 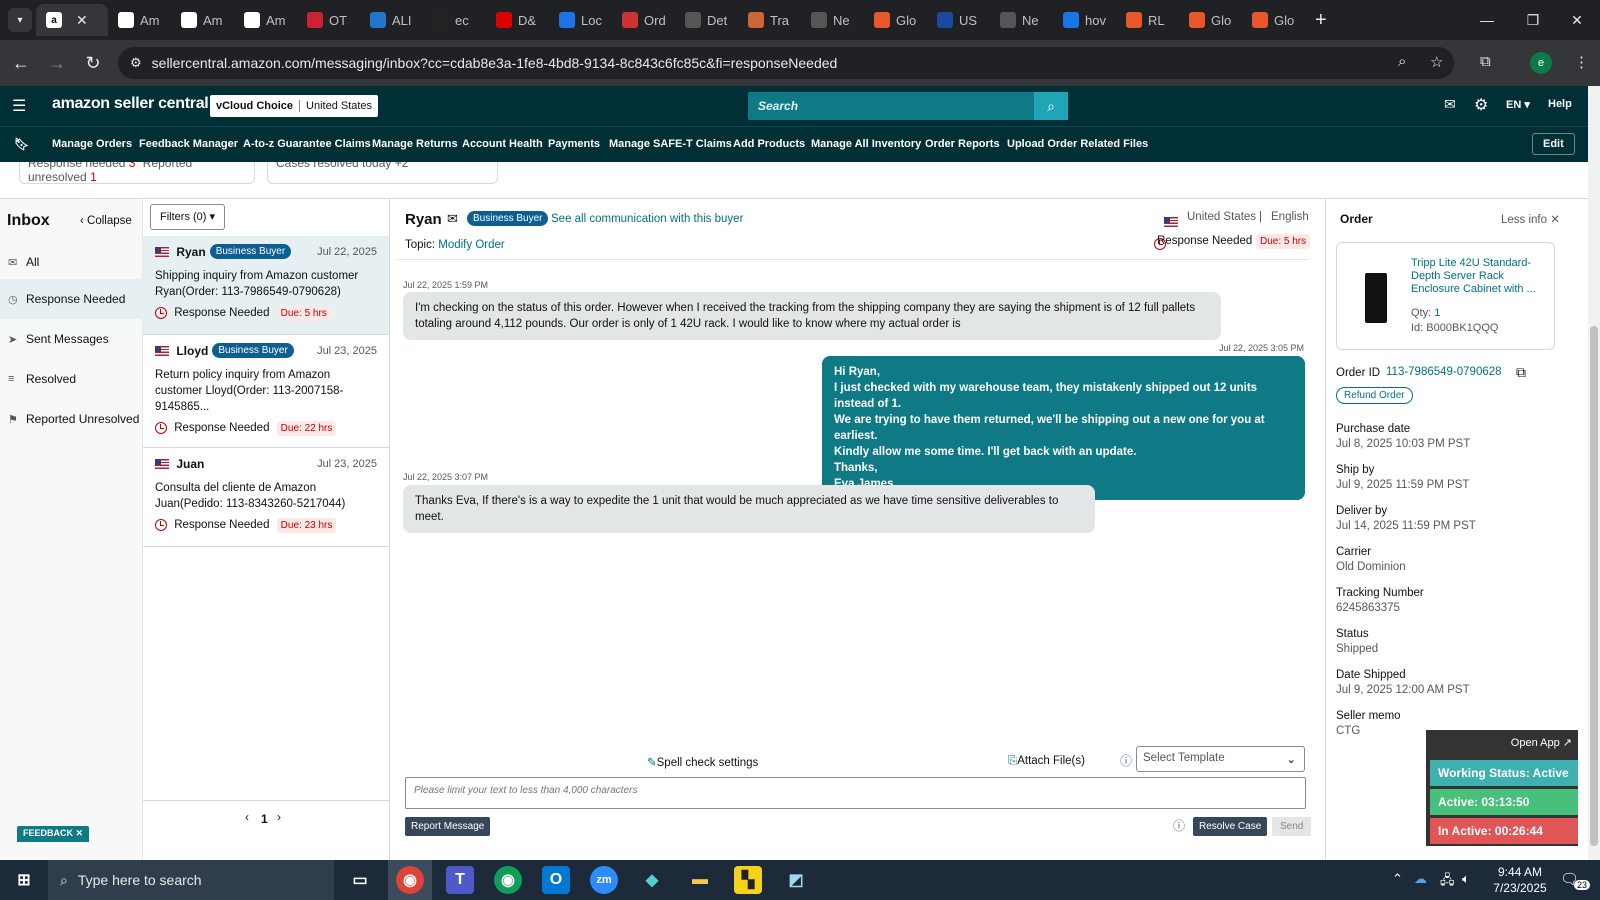 What do you see at coordinates (279, 817) in the screenshot?
I see `next-page-icon: ›` at bounding box center [279, 817].